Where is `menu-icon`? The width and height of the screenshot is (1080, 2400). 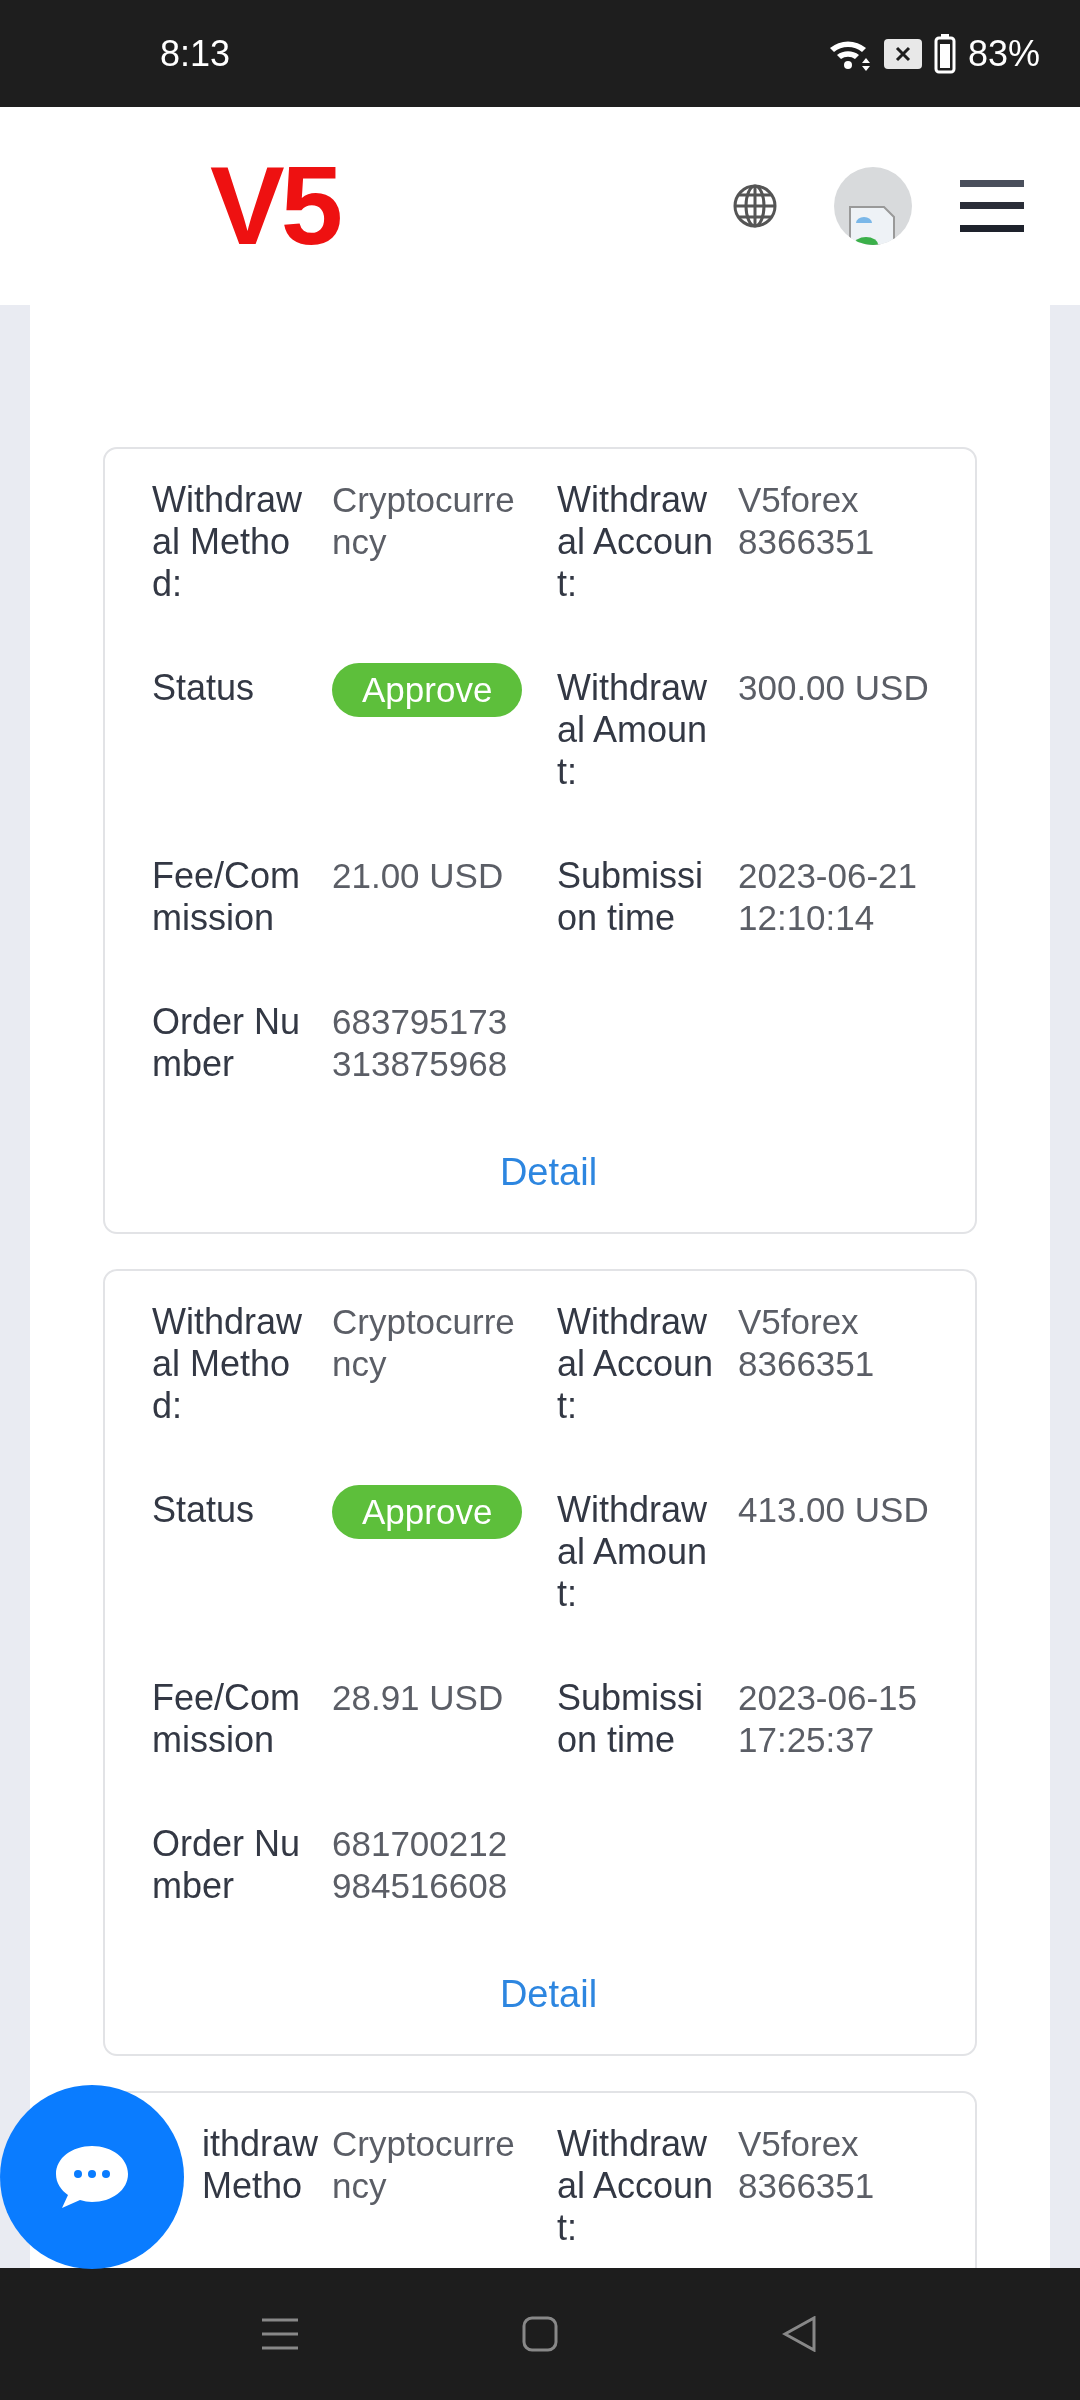
menu-icon is located at coordinates (992, 206).